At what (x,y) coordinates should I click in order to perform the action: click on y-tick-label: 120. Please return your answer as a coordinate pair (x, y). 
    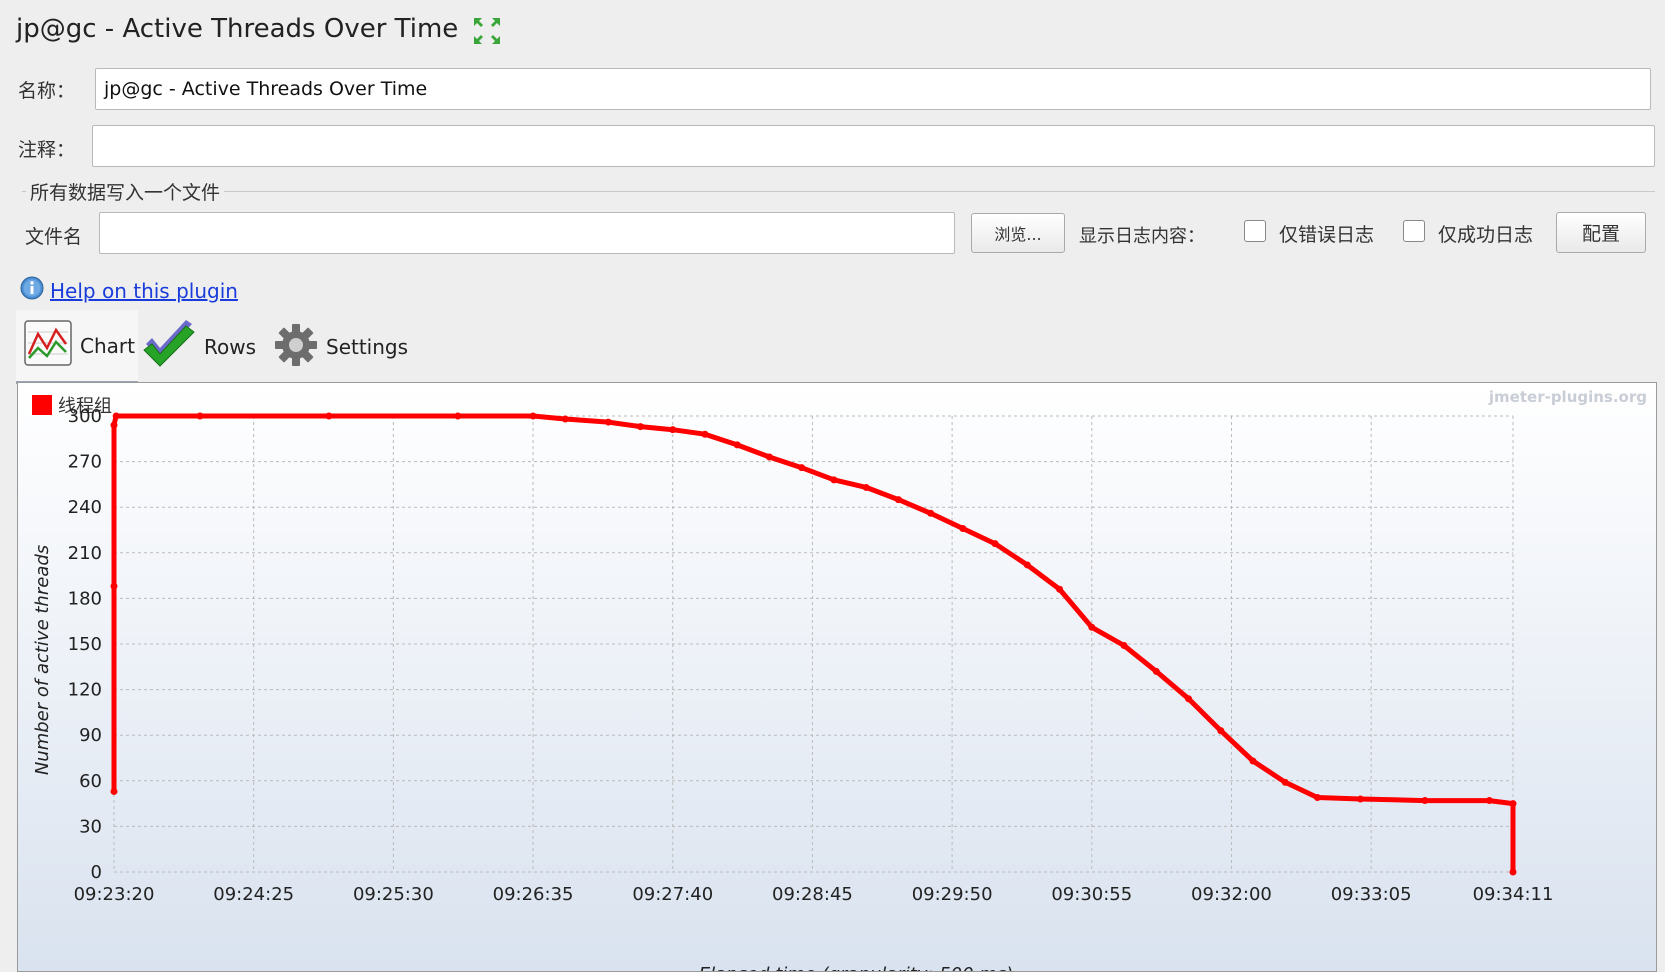
    Looking at the image, I should click on (85, 690).